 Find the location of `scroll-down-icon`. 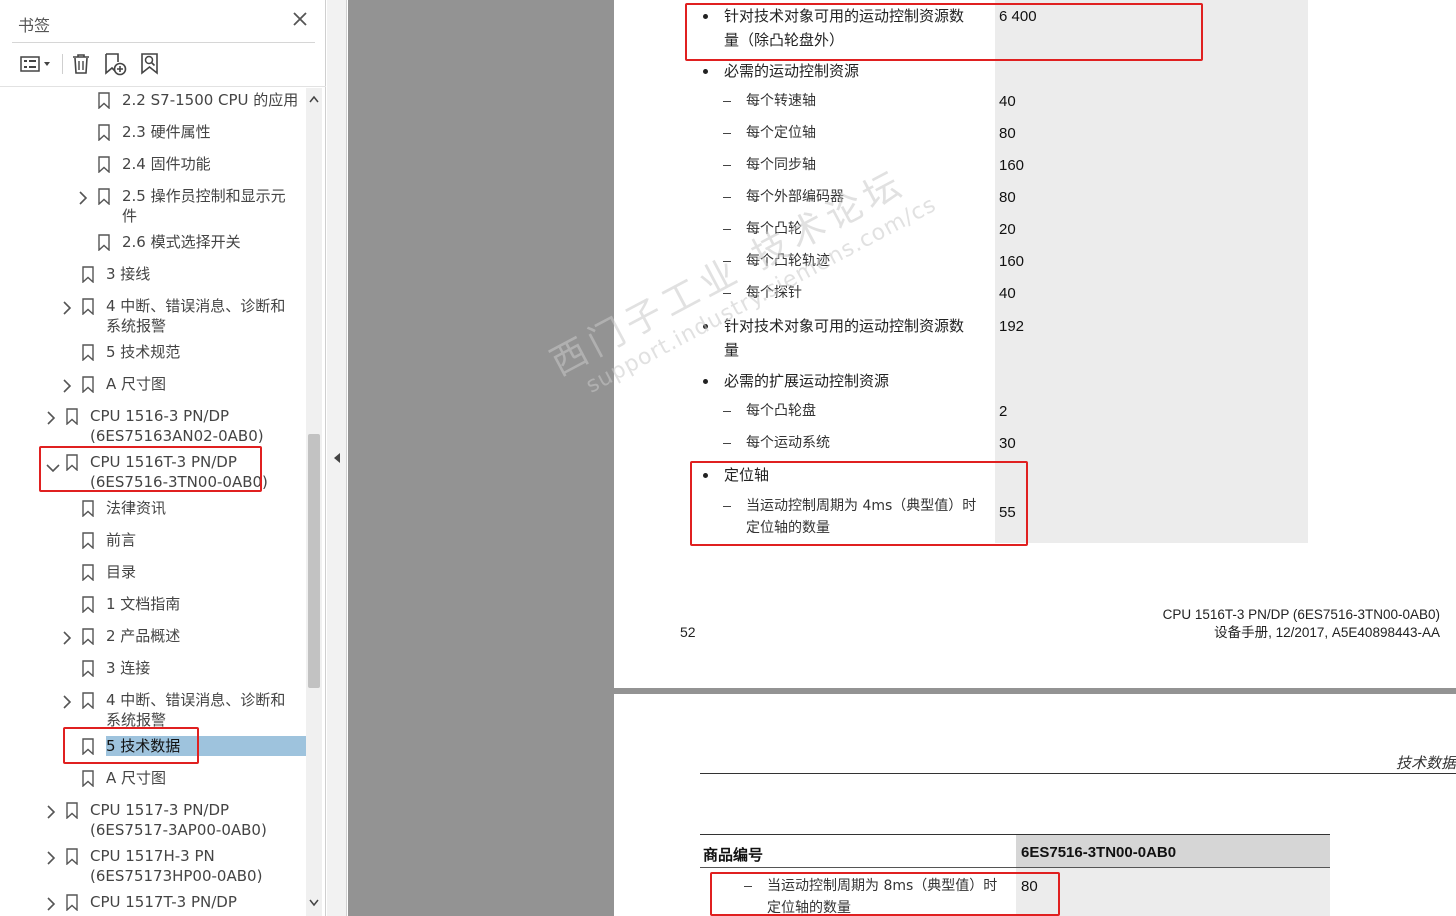

scroll-down-icon is located at coordinates (314, 903).